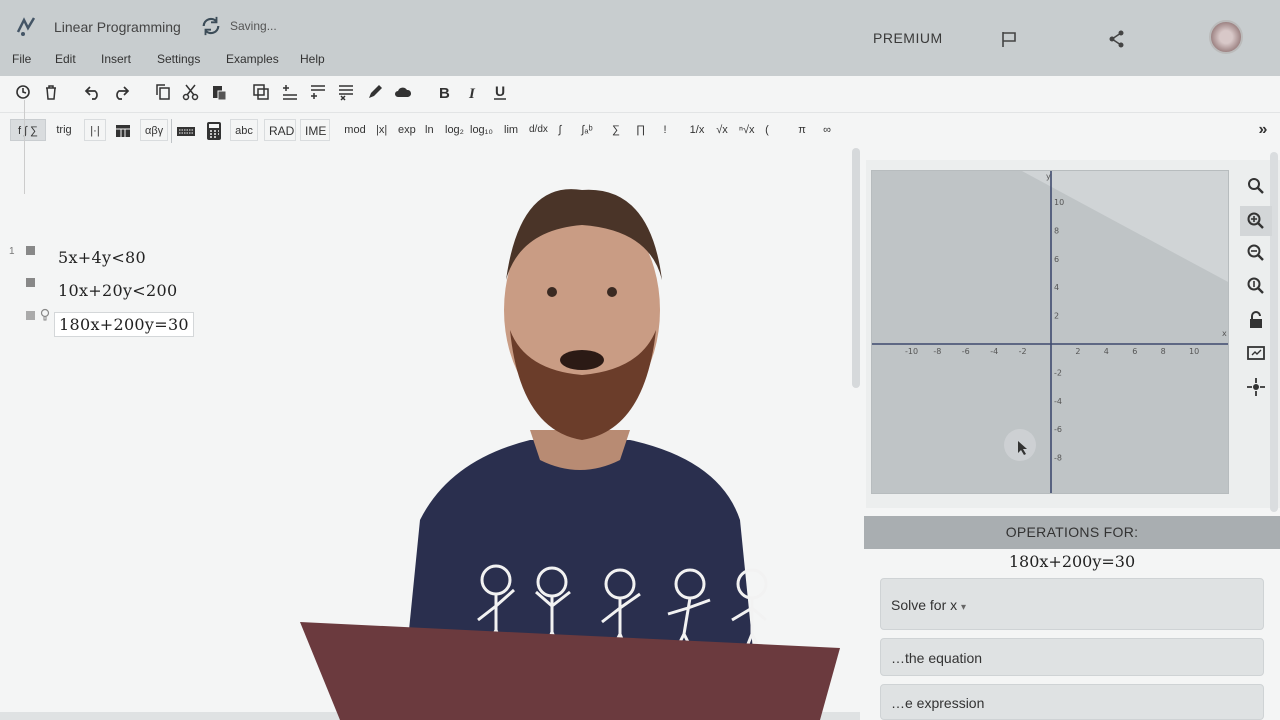 This screenshot has width=1280, height=720. Describe the element at coordinates (1058, 458) in the screenshot. I see `y-tick-label: -8` at that location.